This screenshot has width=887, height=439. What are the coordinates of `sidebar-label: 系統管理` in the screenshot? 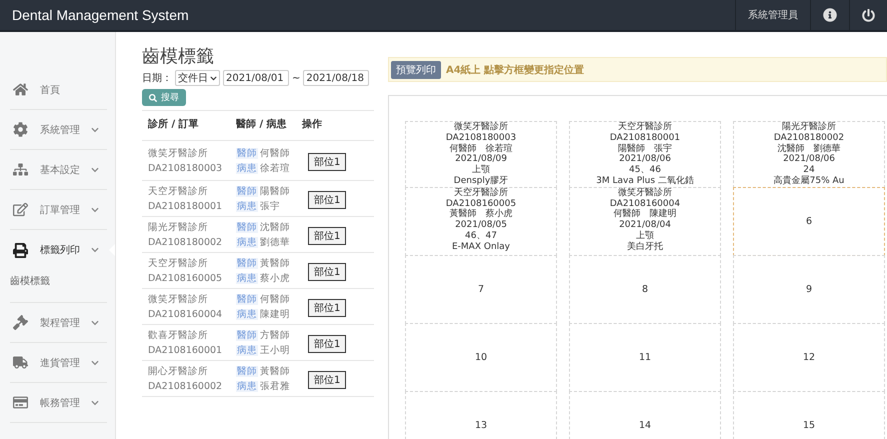 It's located at (60, 130).